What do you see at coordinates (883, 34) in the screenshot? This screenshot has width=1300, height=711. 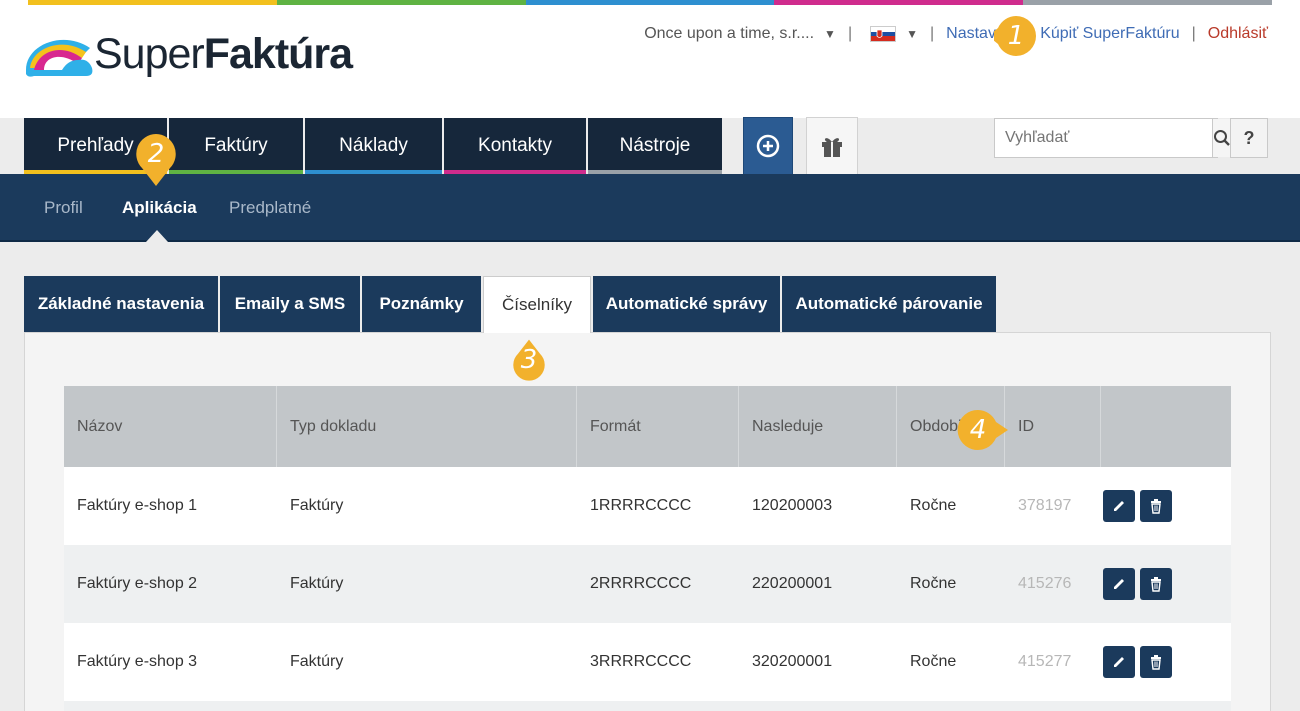 I see `flag-sk-icon` at bounding box center [883, 34].